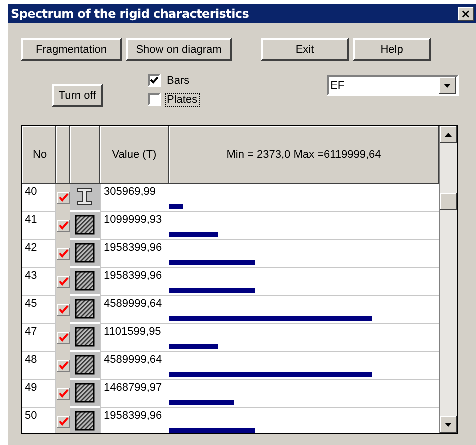  I want to click on checkbox-label: Plates, so click(182, 100).